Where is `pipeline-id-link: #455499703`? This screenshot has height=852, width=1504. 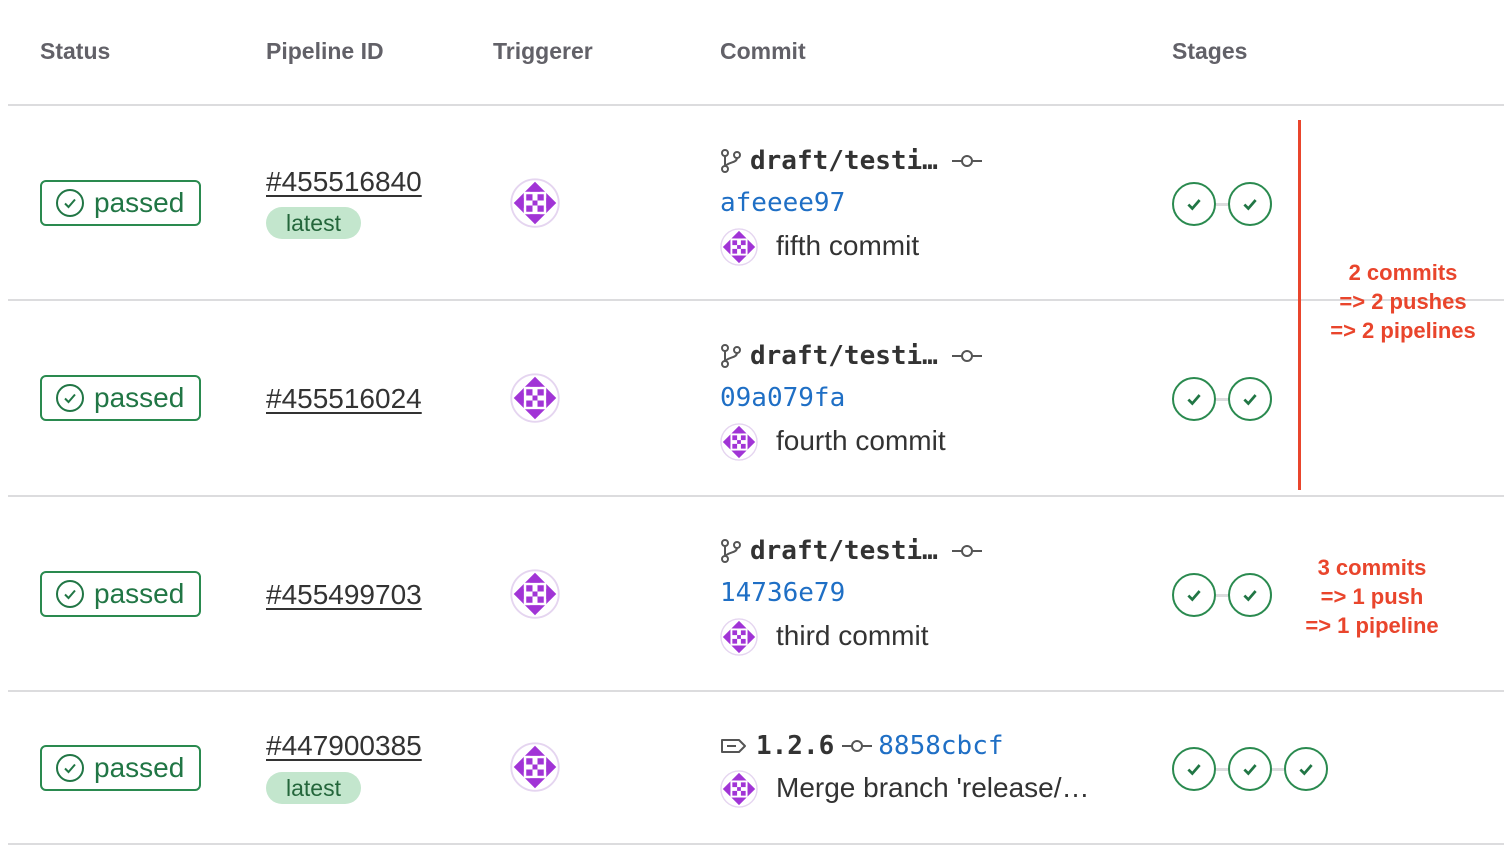
pipeline-id-link: #455499703 is located at coordinates (344, 595).